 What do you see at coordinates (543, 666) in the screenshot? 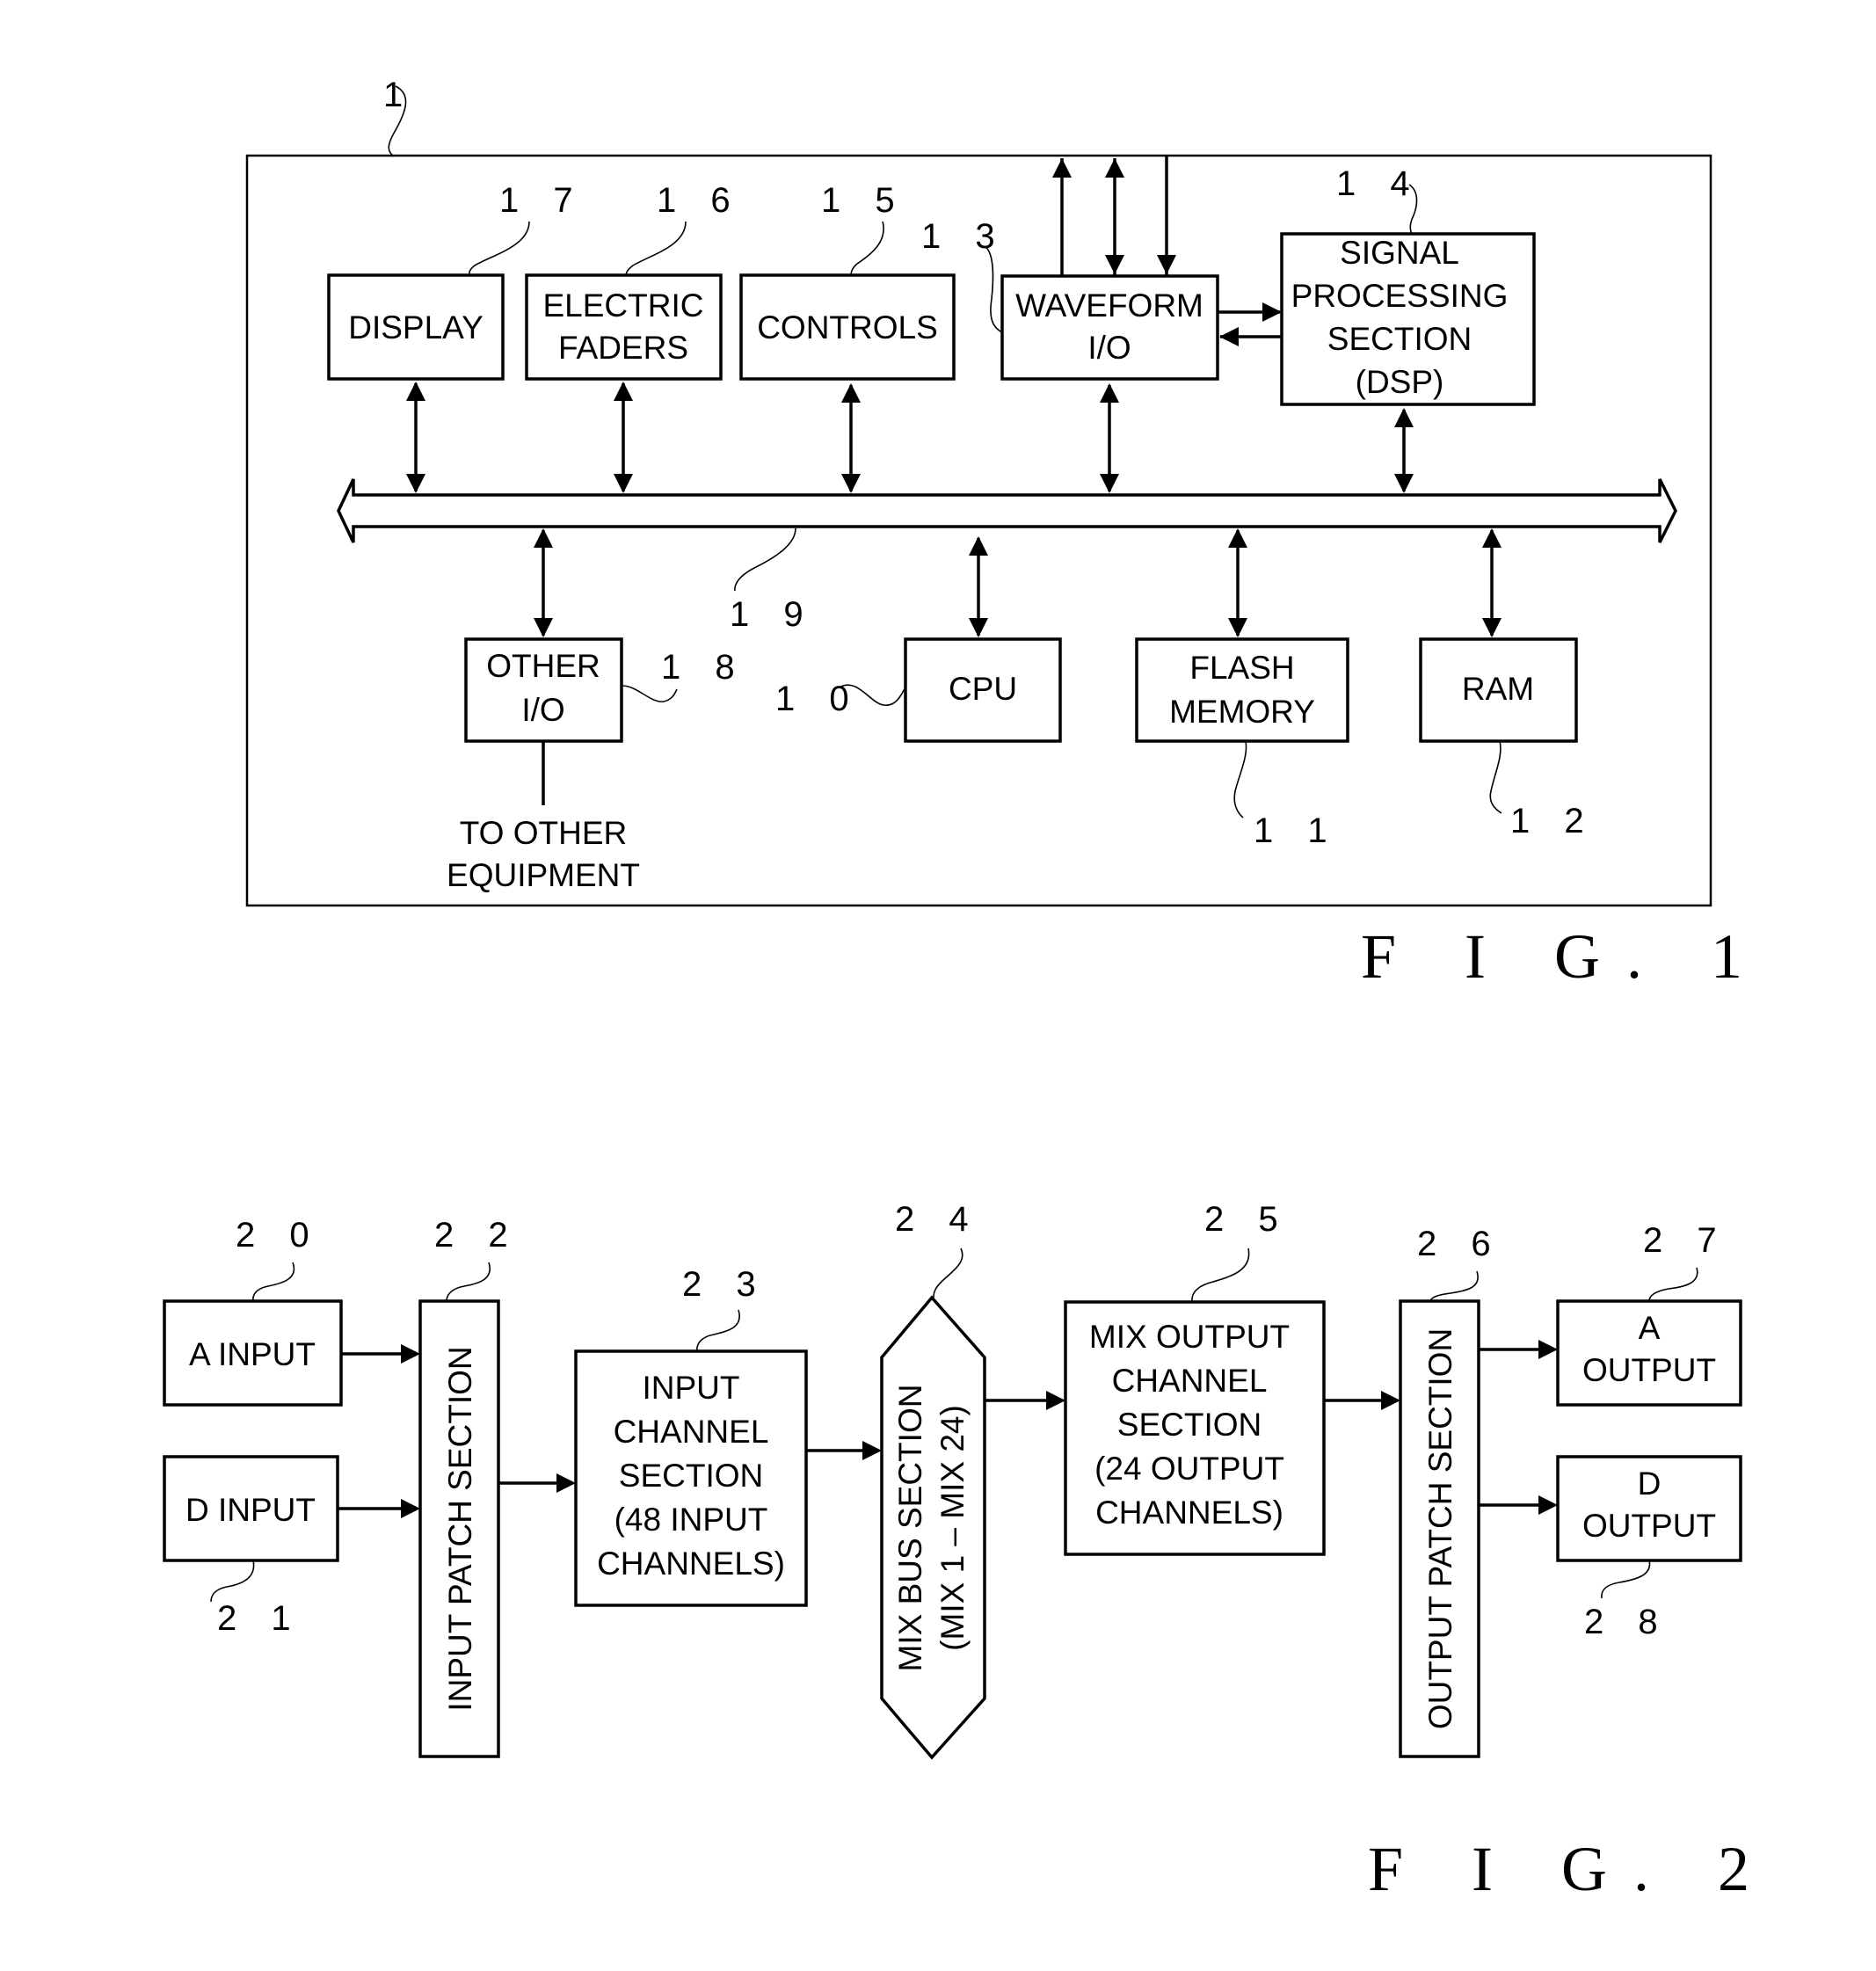
I see `other-io-label-line1: OTHER` at bounding box center [543, 666].